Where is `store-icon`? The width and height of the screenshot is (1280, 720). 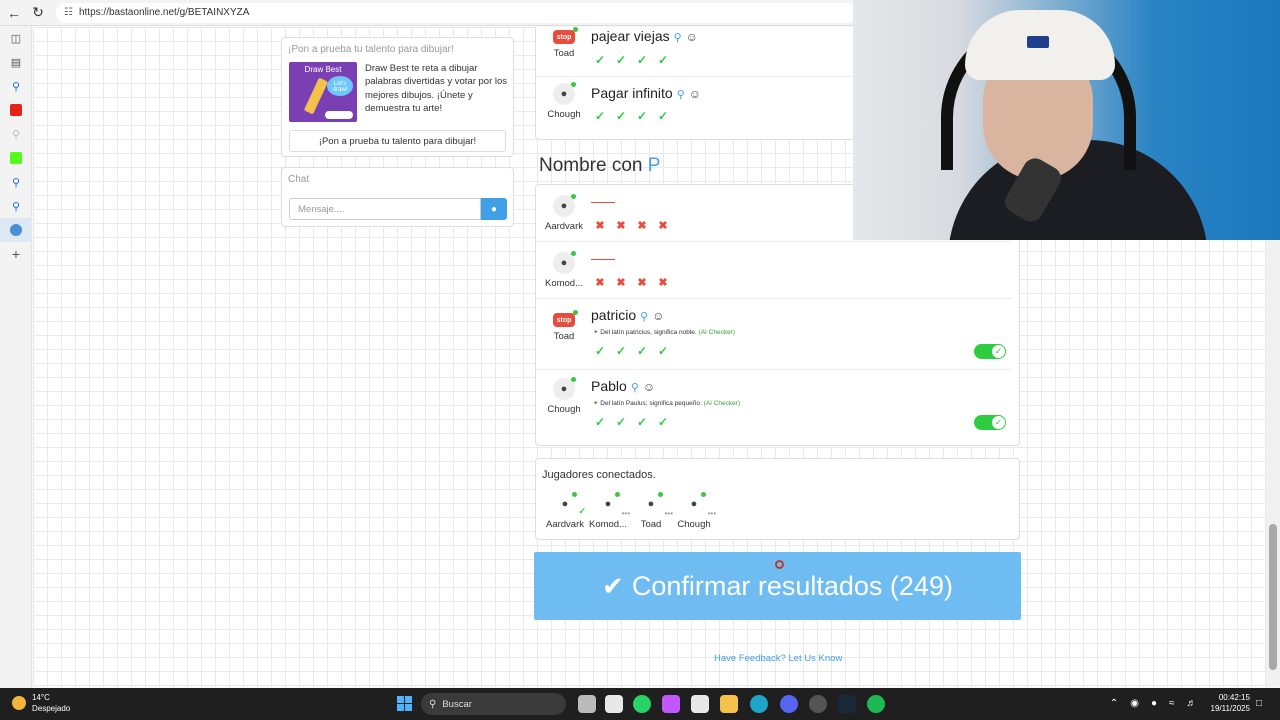 store-icon is located at coordinates (700, 704).